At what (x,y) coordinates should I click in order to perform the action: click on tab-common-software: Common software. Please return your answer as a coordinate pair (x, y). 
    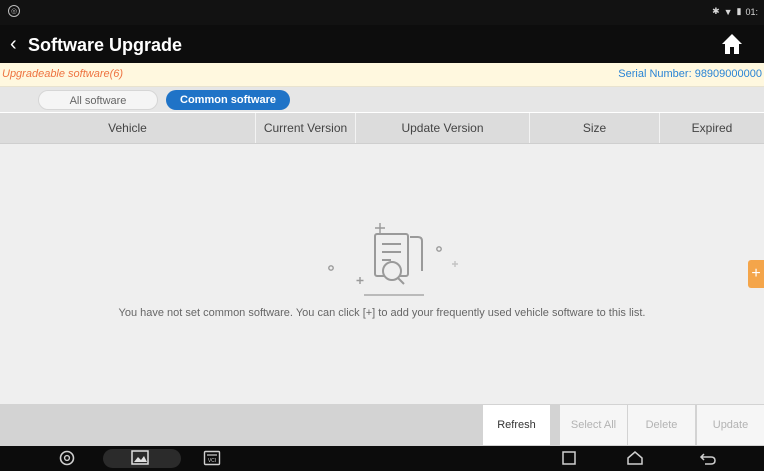
    Looking at the image, I should click on (228, 100).